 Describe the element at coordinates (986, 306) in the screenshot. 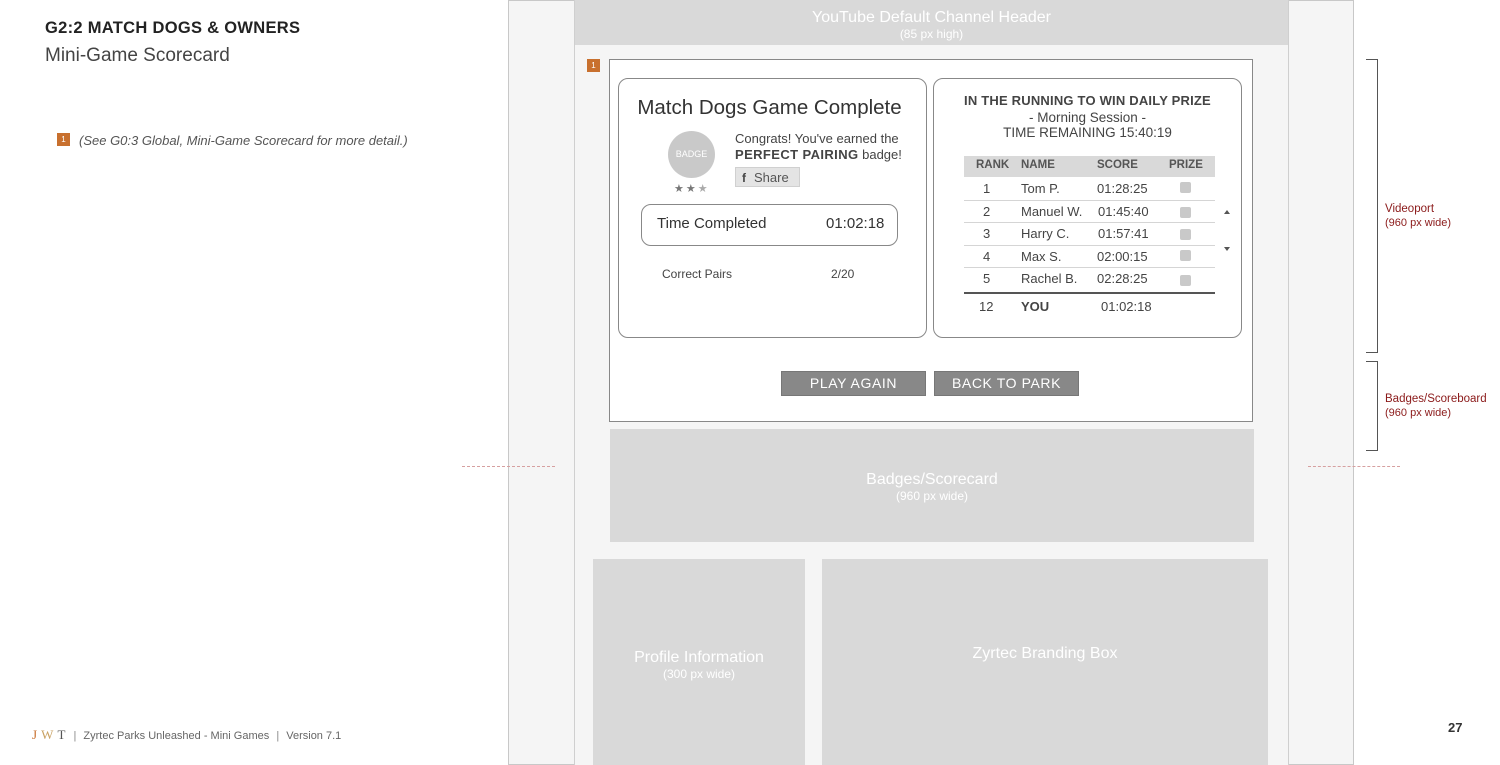

I see `you-rank: 12` at that location.